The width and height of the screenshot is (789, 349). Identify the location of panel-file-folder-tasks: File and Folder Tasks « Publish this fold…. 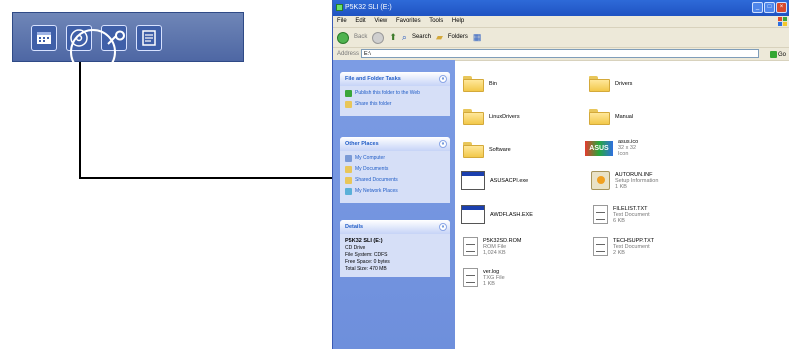
(395, 94).